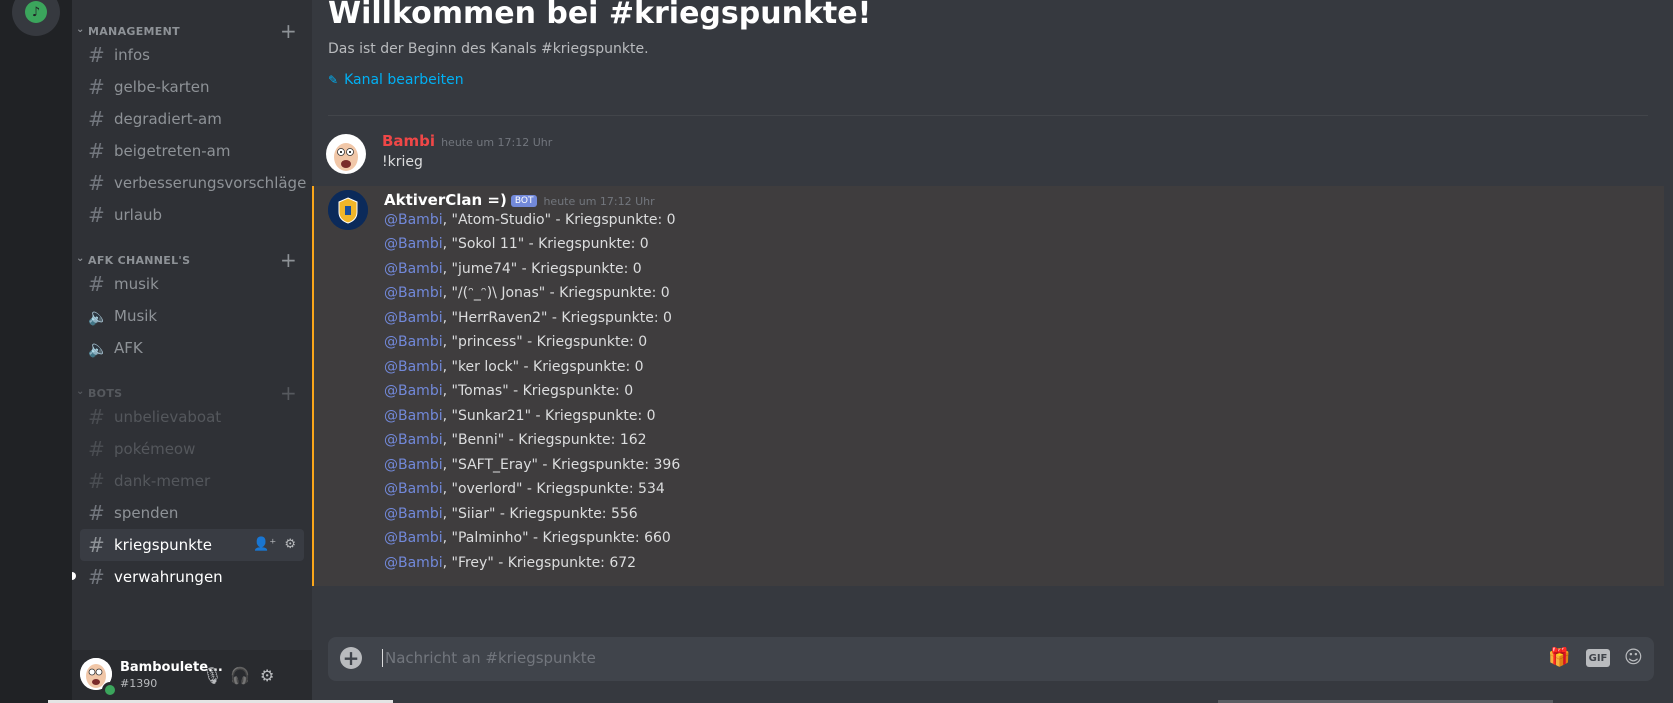  I want to click on channel-label: musik, so click(136, 284).